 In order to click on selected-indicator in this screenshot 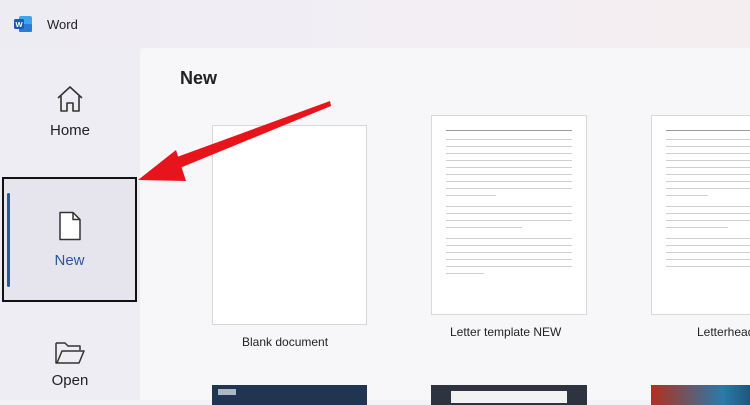, I will do `click(8, 240)`.